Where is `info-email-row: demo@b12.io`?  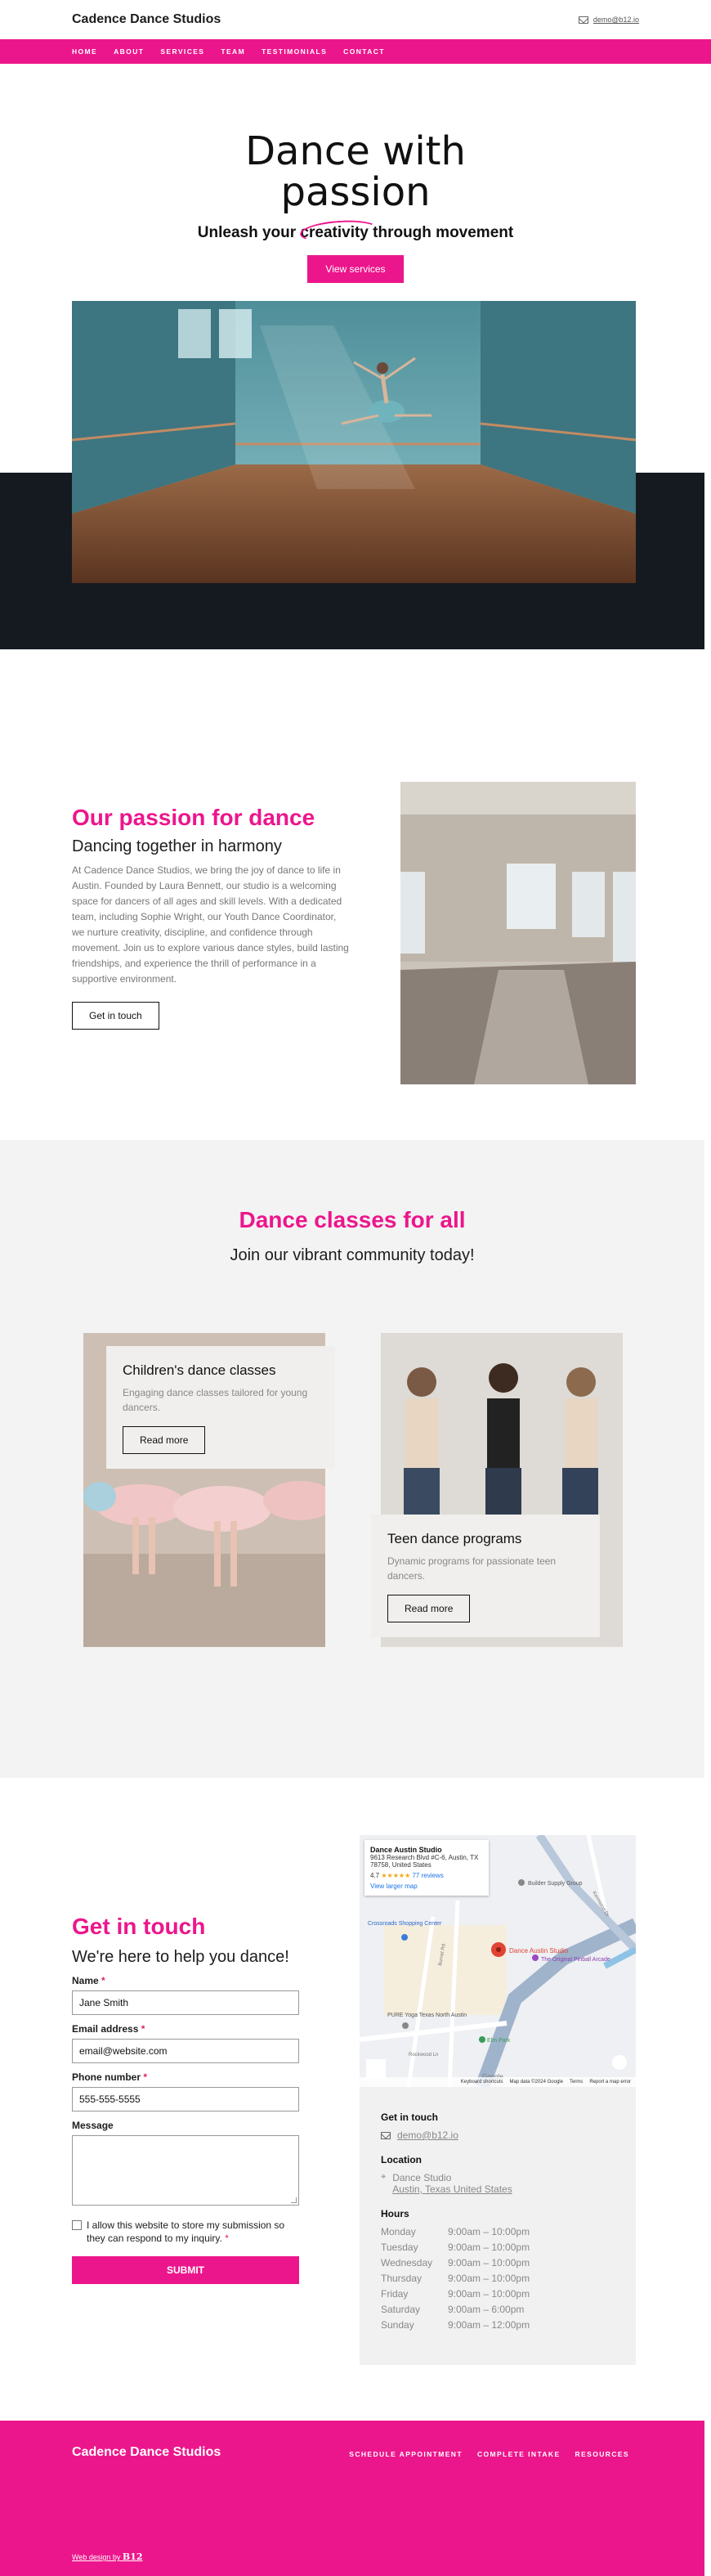
info-email-row: demo@b12.io is located at coordinates (500, 2135).